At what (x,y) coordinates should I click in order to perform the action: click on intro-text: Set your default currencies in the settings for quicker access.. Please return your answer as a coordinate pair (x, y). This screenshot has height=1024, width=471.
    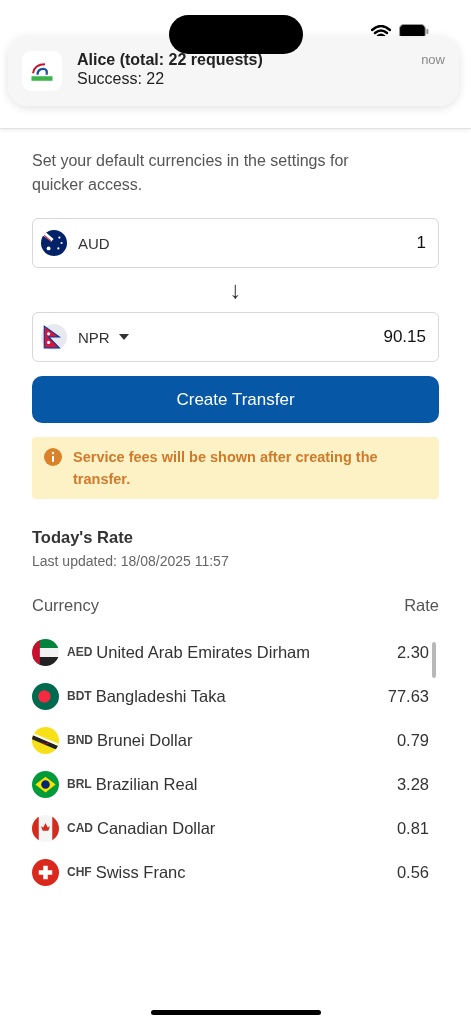
    Looking at the image, I should click on (191, 173).